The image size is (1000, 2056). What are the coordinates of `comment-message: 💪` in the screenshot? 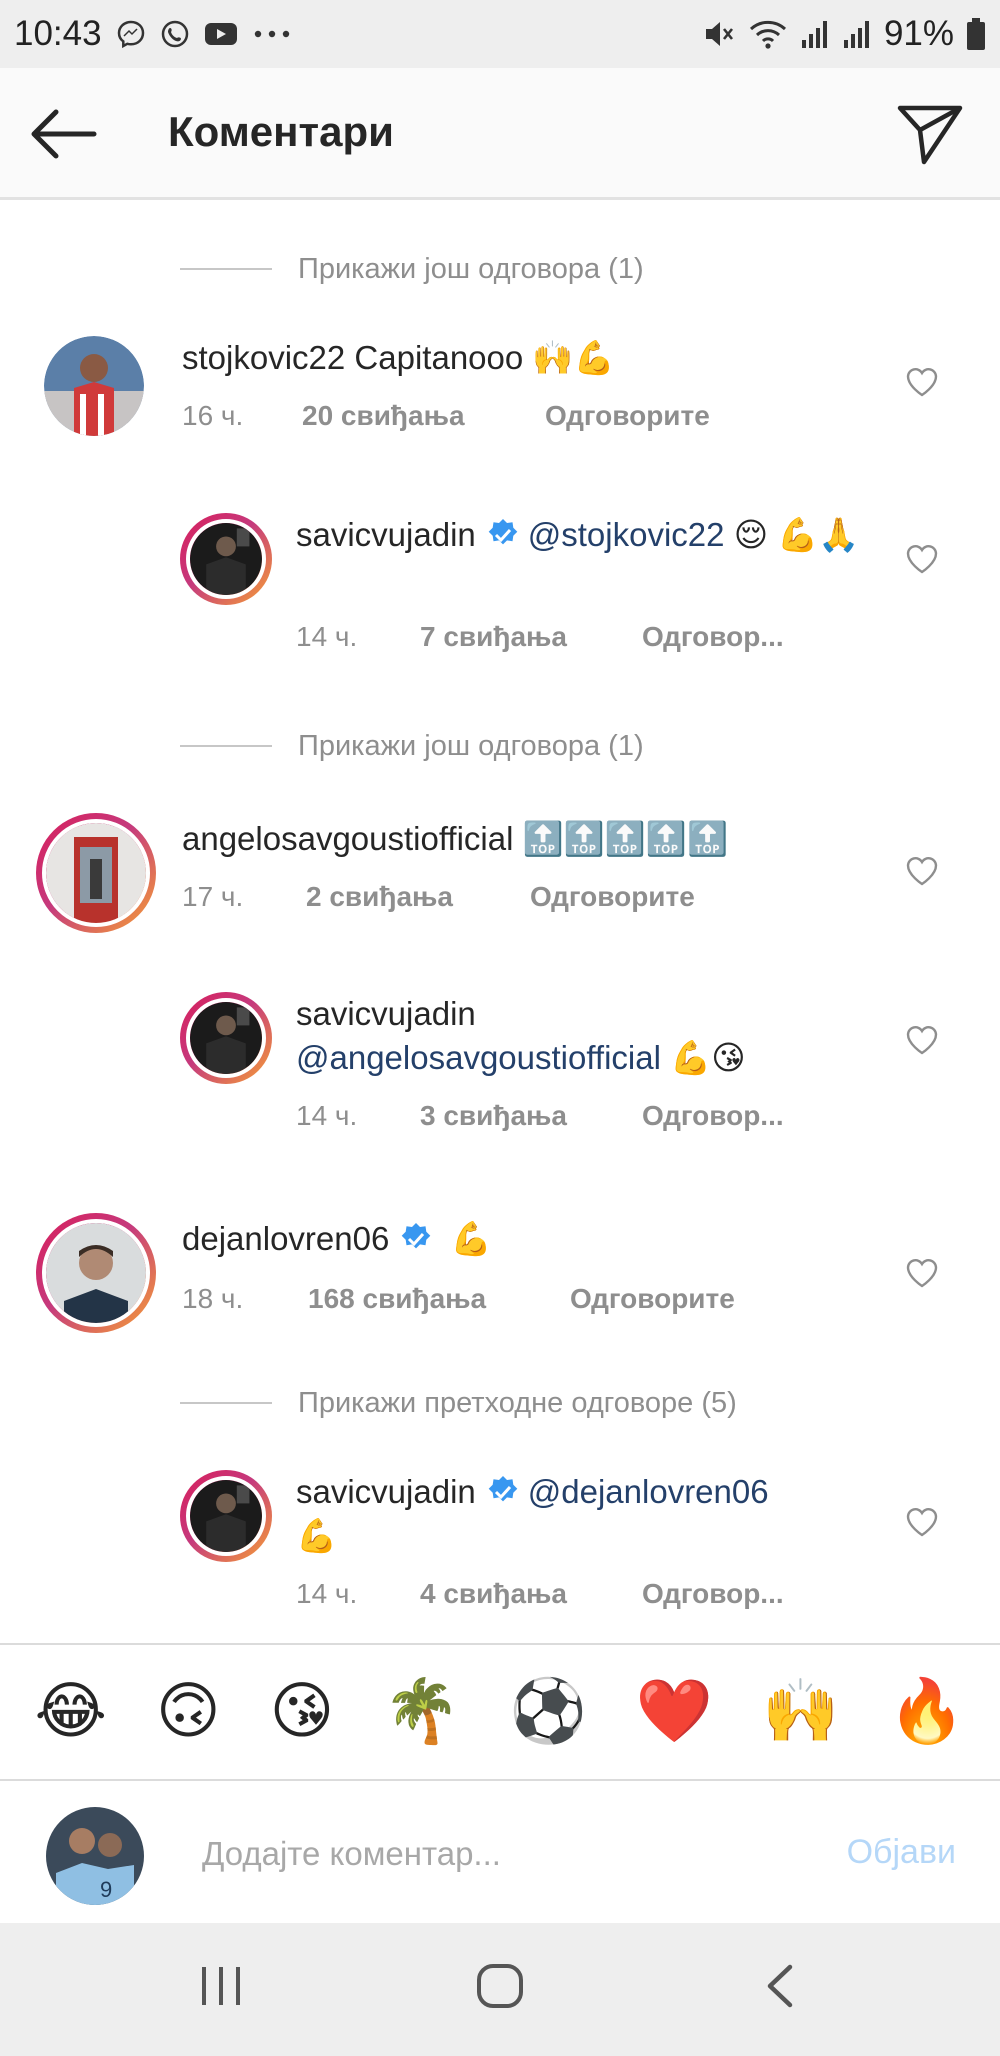 It's located at (317, 1535).